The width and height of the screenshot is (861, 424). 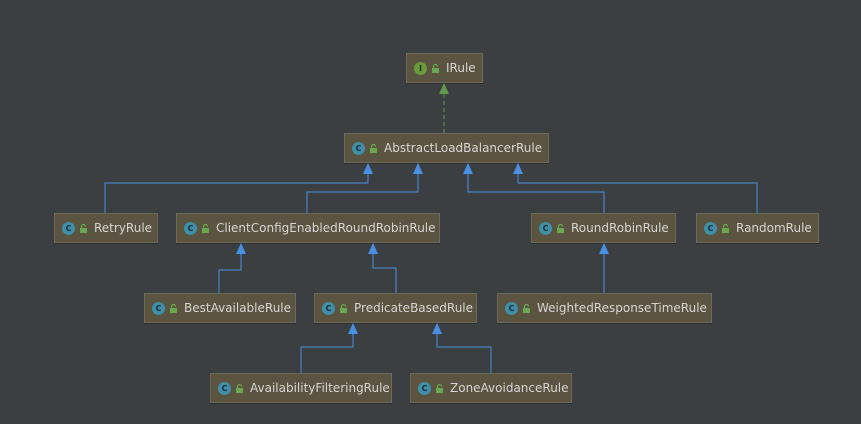 I want to click on edge-predicatebasedrule-extends-clientconfig, so click(x=382, y=268).